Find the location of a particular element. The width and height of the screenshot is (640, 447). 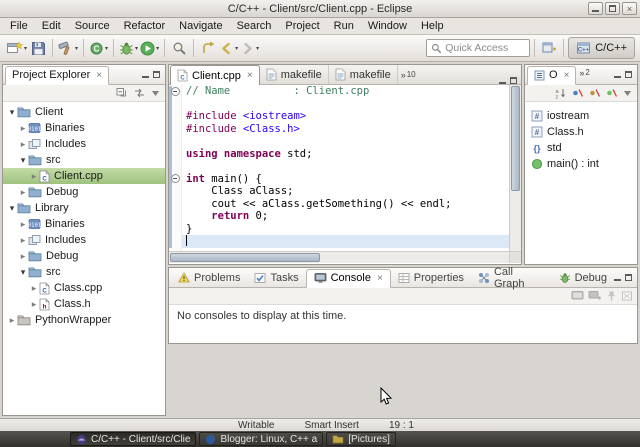

outline-tab: O × is located at coordinates (552, 75).